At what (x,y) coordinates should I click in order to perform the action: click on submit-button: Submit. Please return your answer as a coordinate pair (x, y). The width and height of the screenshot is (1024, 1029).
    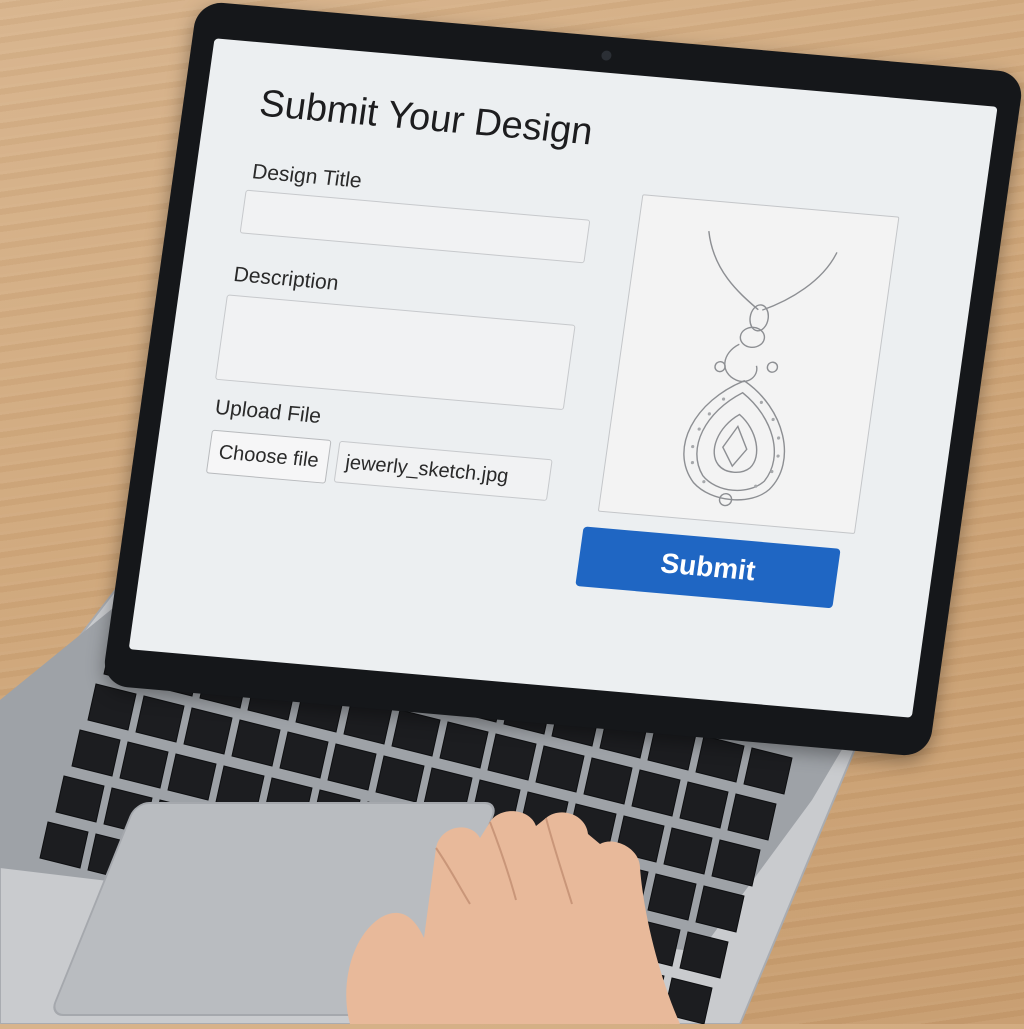
    Looking at the image, I should click on (708, 567).